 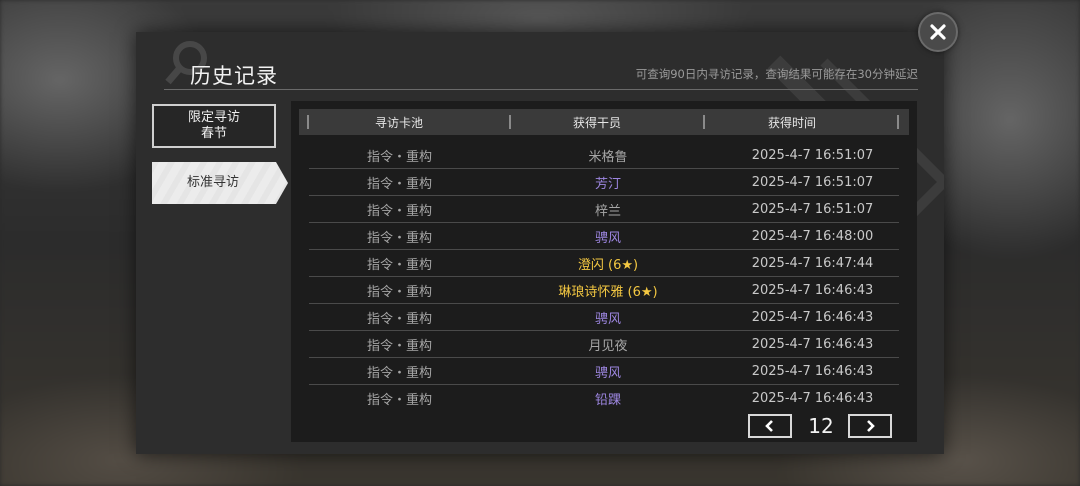 I want to click on cell-operator: 铅踝, so click(x=607, y=400).